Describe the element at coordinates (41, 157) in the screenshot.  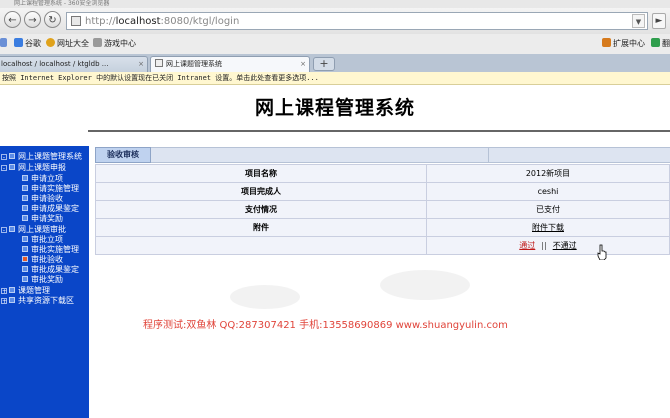
I see `tree-root: - 网上课题管理系统` at that location.